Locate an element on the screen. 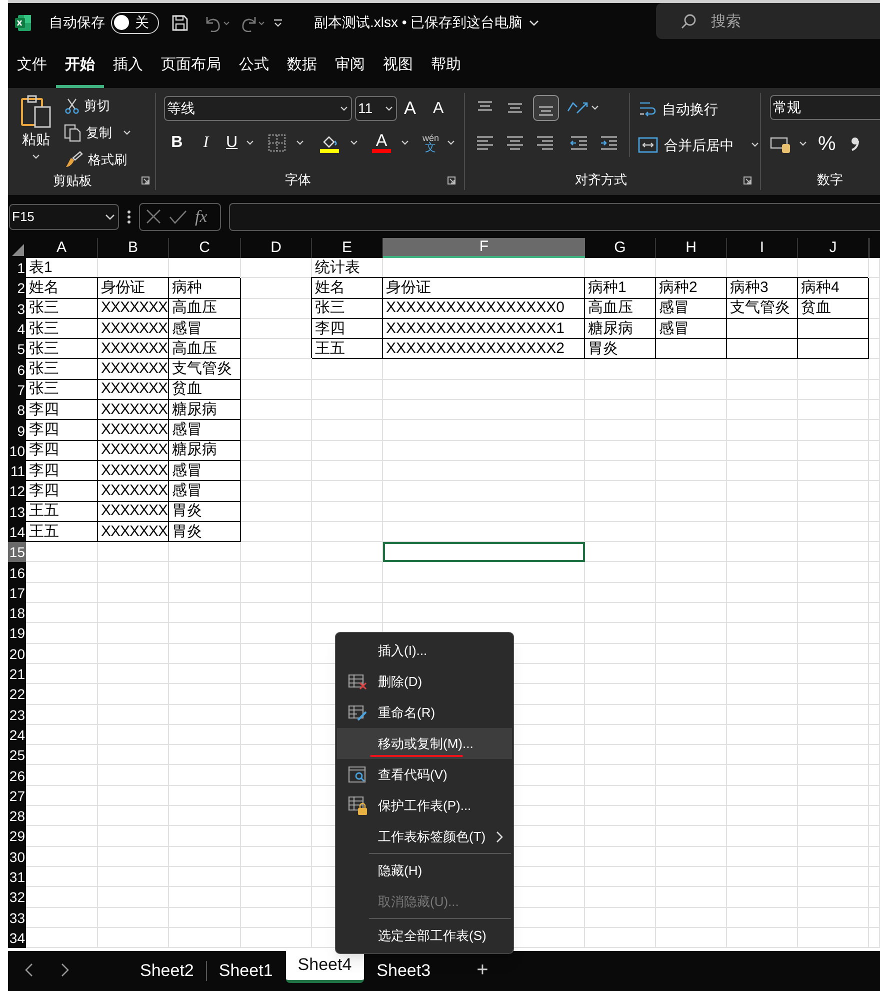  column-header: G is located at coordinates (620, 248).